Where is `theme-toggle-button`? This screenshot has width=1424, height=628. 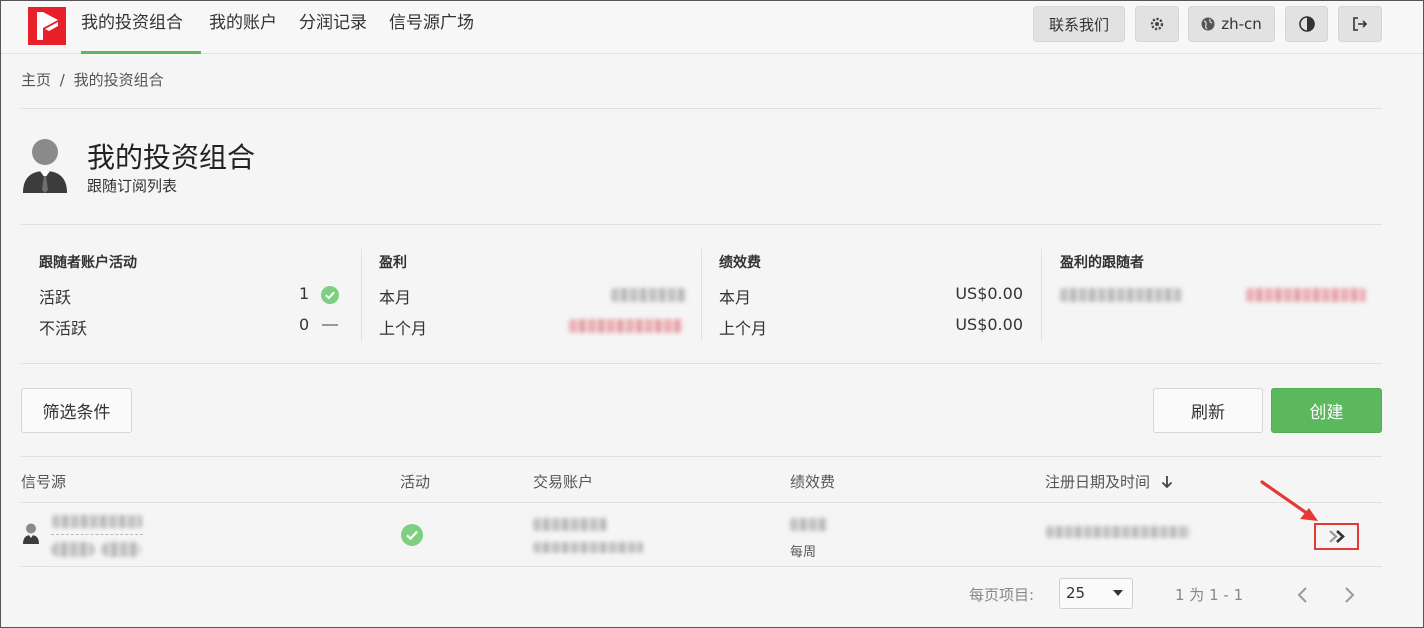
theme-toggle-button is located at coordinates (1306, 24).